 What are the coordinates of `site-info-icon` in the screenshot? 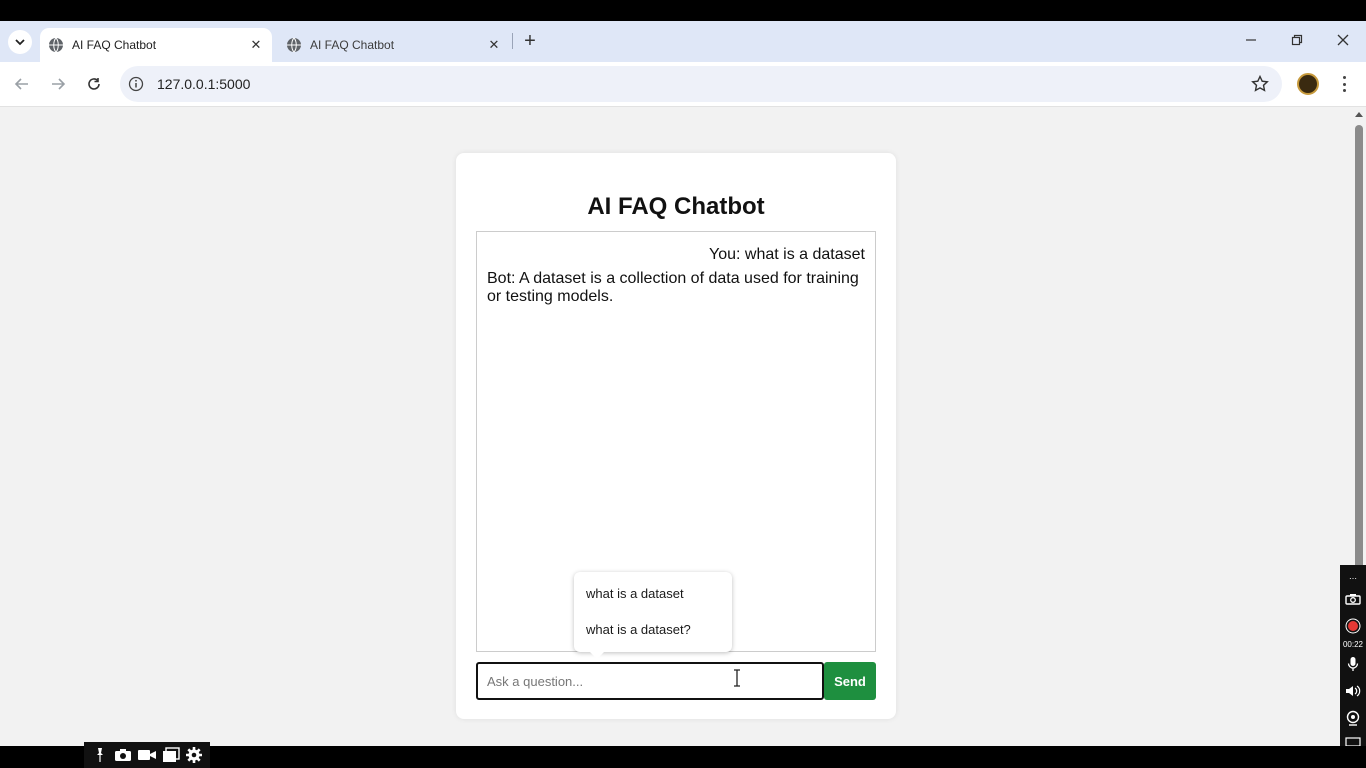 It's located at (136, 84).